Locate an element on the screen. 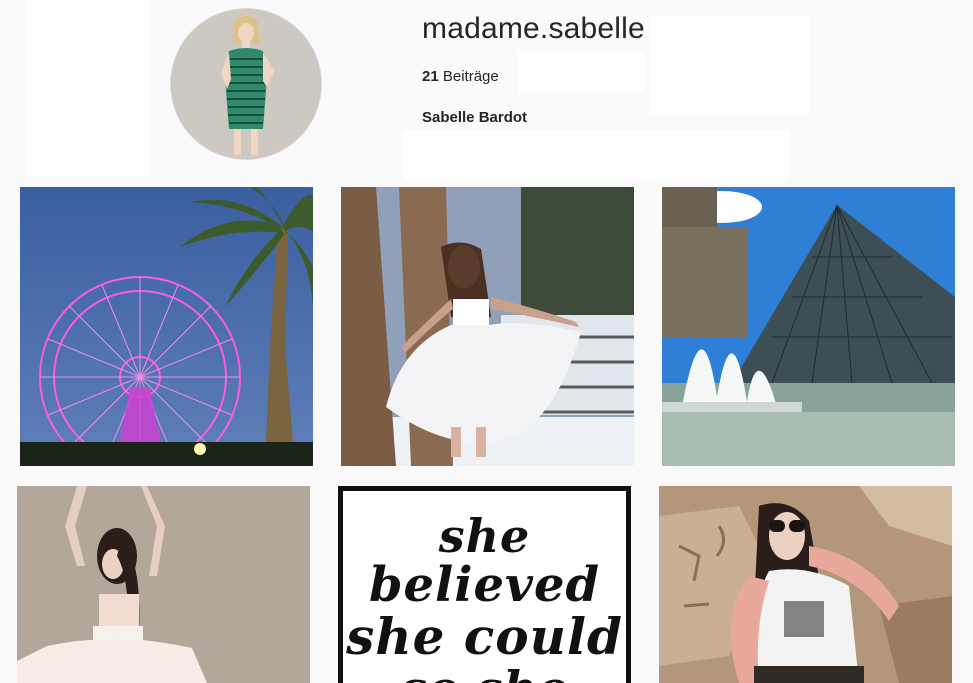  posts-count-label: Beiträge is located at coordinates (470, 76).